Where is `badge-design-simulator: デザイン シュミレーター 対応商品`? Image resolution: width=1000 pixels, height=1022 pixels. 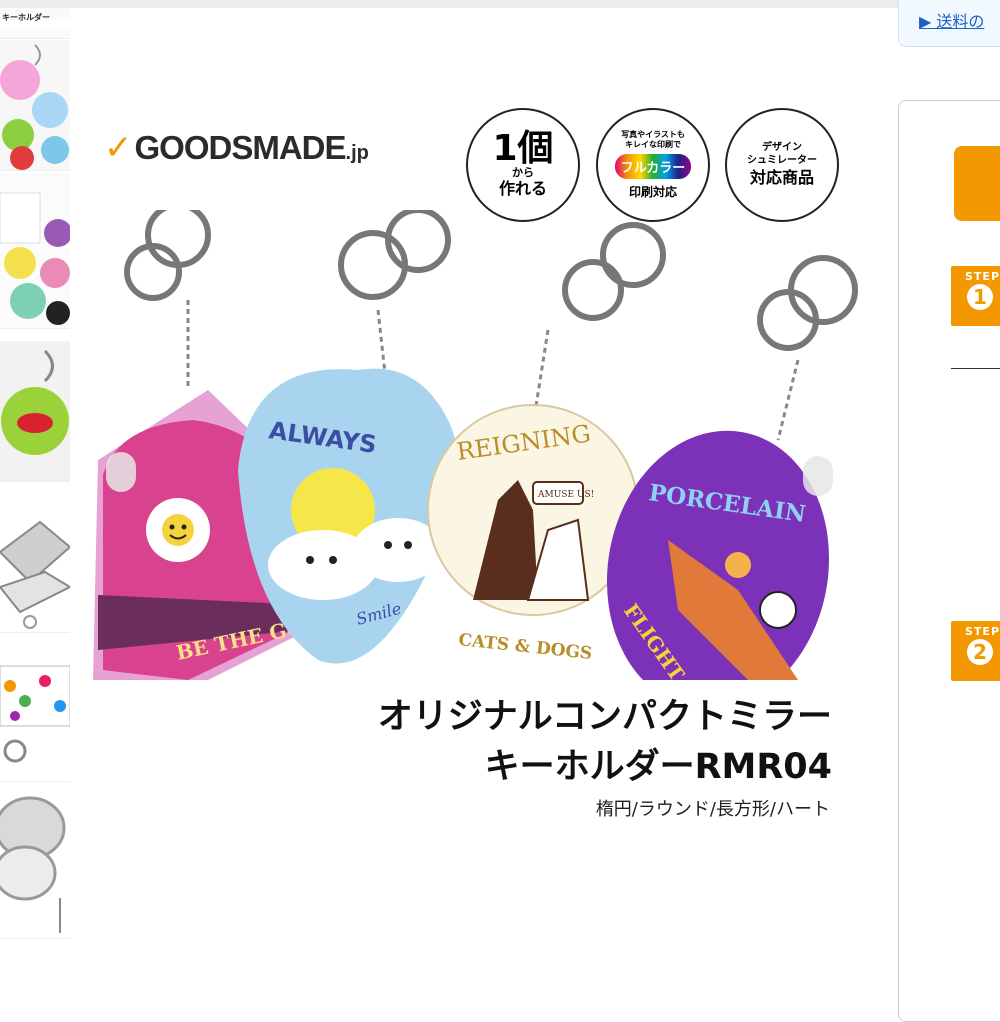 badge-design-simulator: デザイン シュミレーター 対応商品 is located at coordinates (782, 165).